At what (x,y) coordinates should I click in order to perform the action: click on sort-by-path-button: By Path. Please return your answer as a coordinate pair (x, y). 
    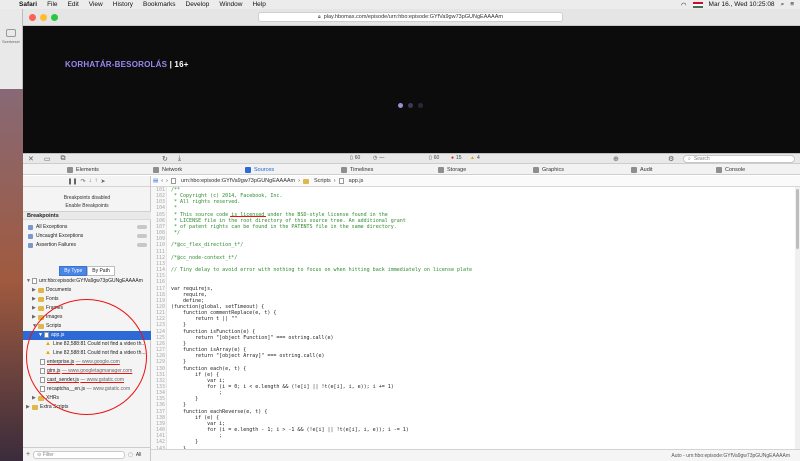
    Looking at the image, I should click on (101, 271).